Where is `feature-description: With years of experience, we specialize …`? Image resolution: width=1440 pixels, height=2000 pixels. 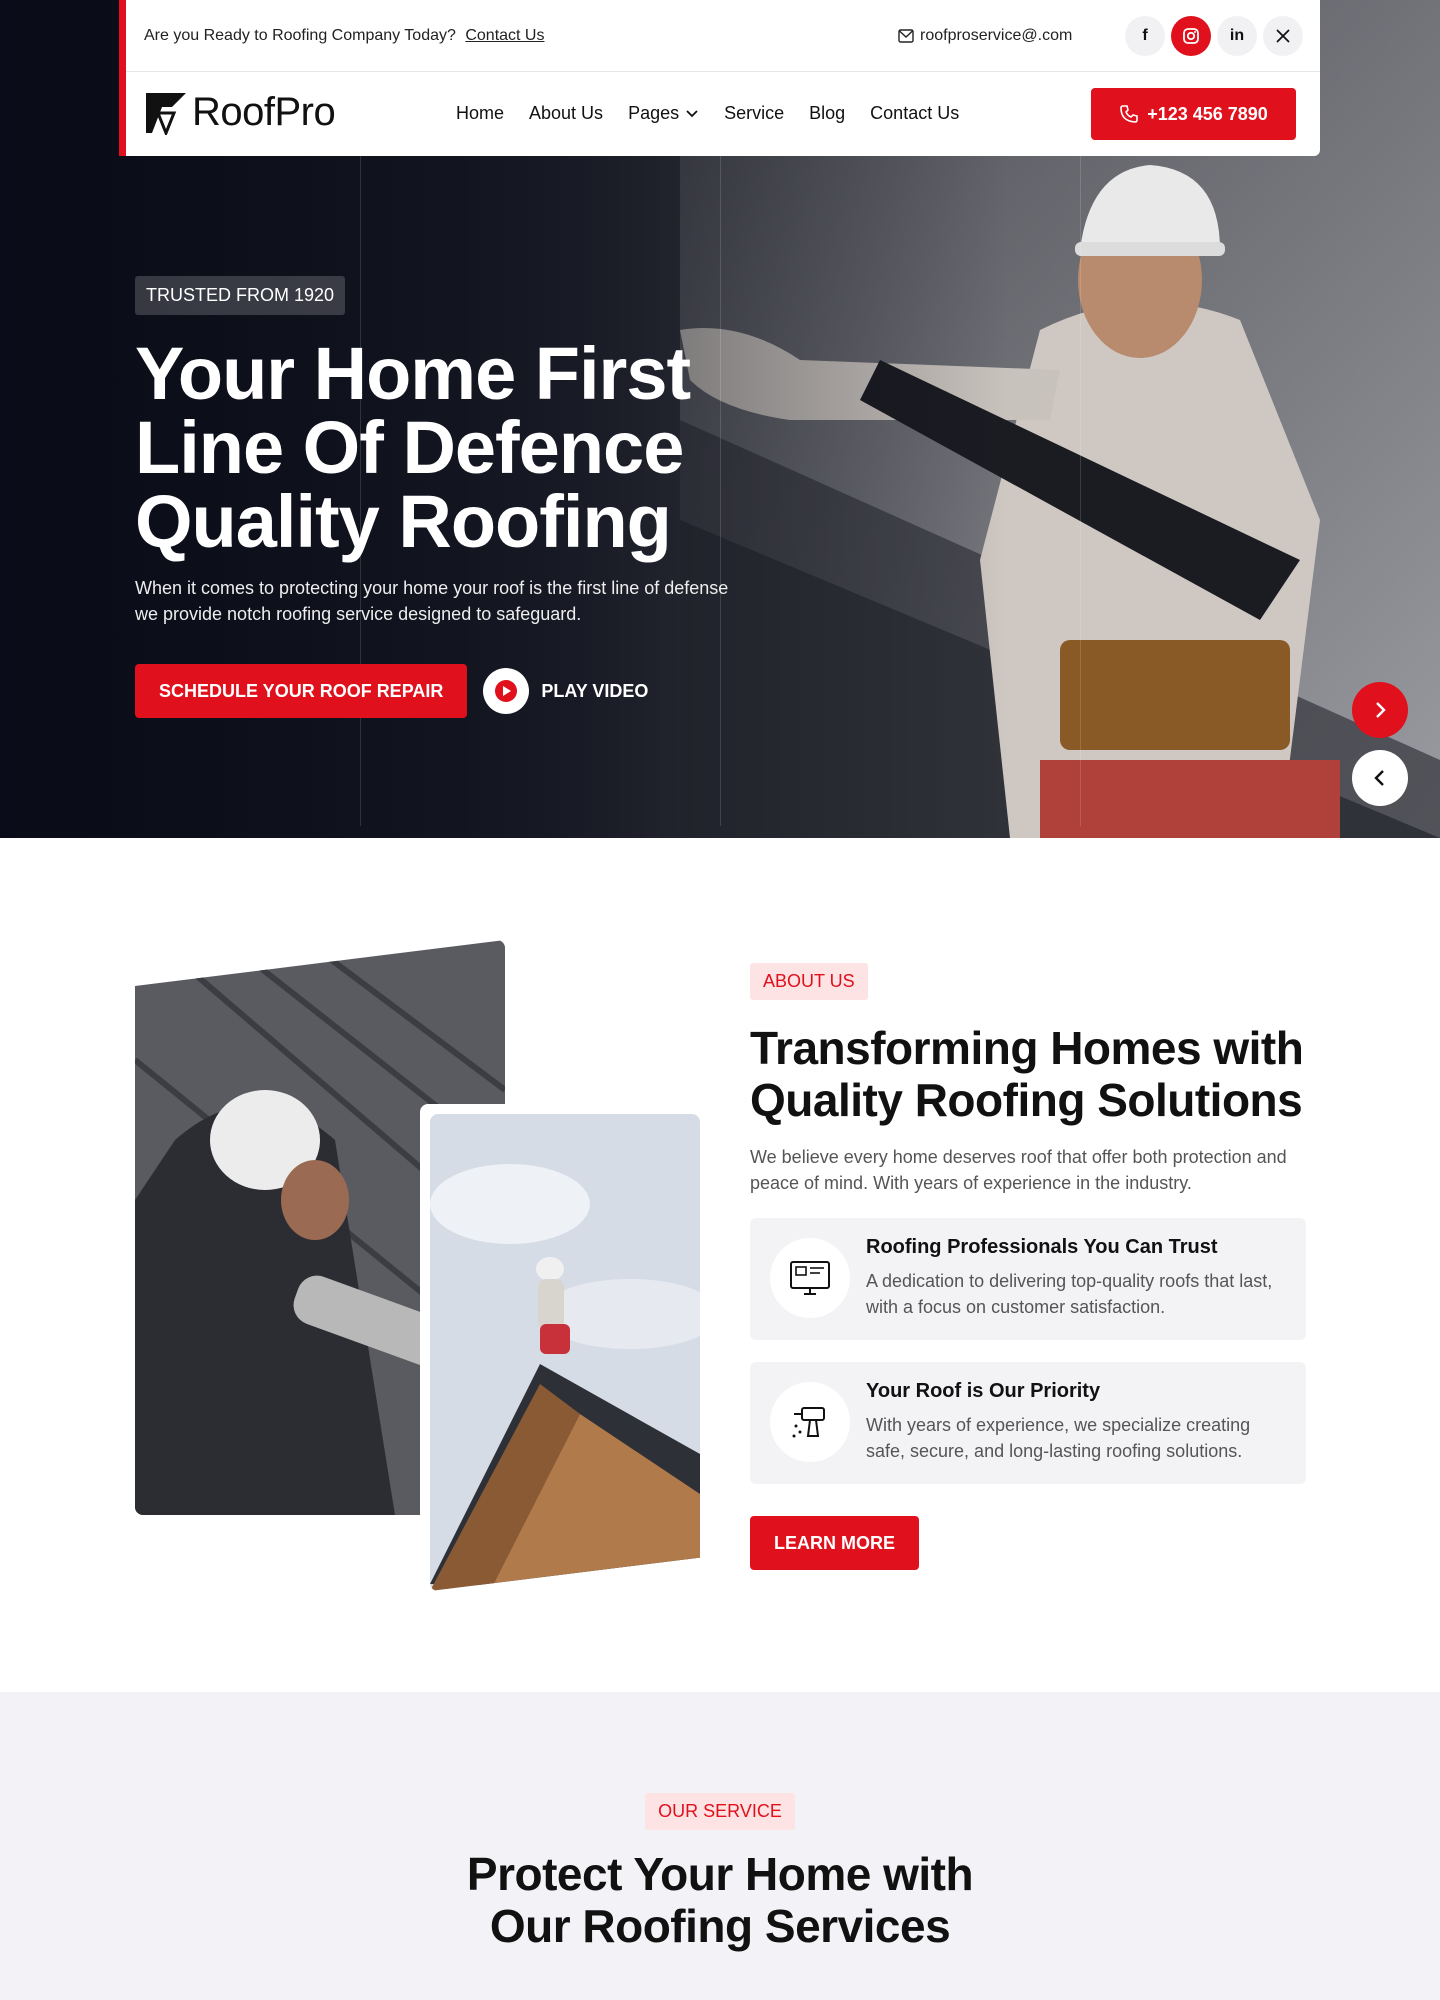 feature-description: With years of experience, we specialize … is located at coordinates (1058, 1438).